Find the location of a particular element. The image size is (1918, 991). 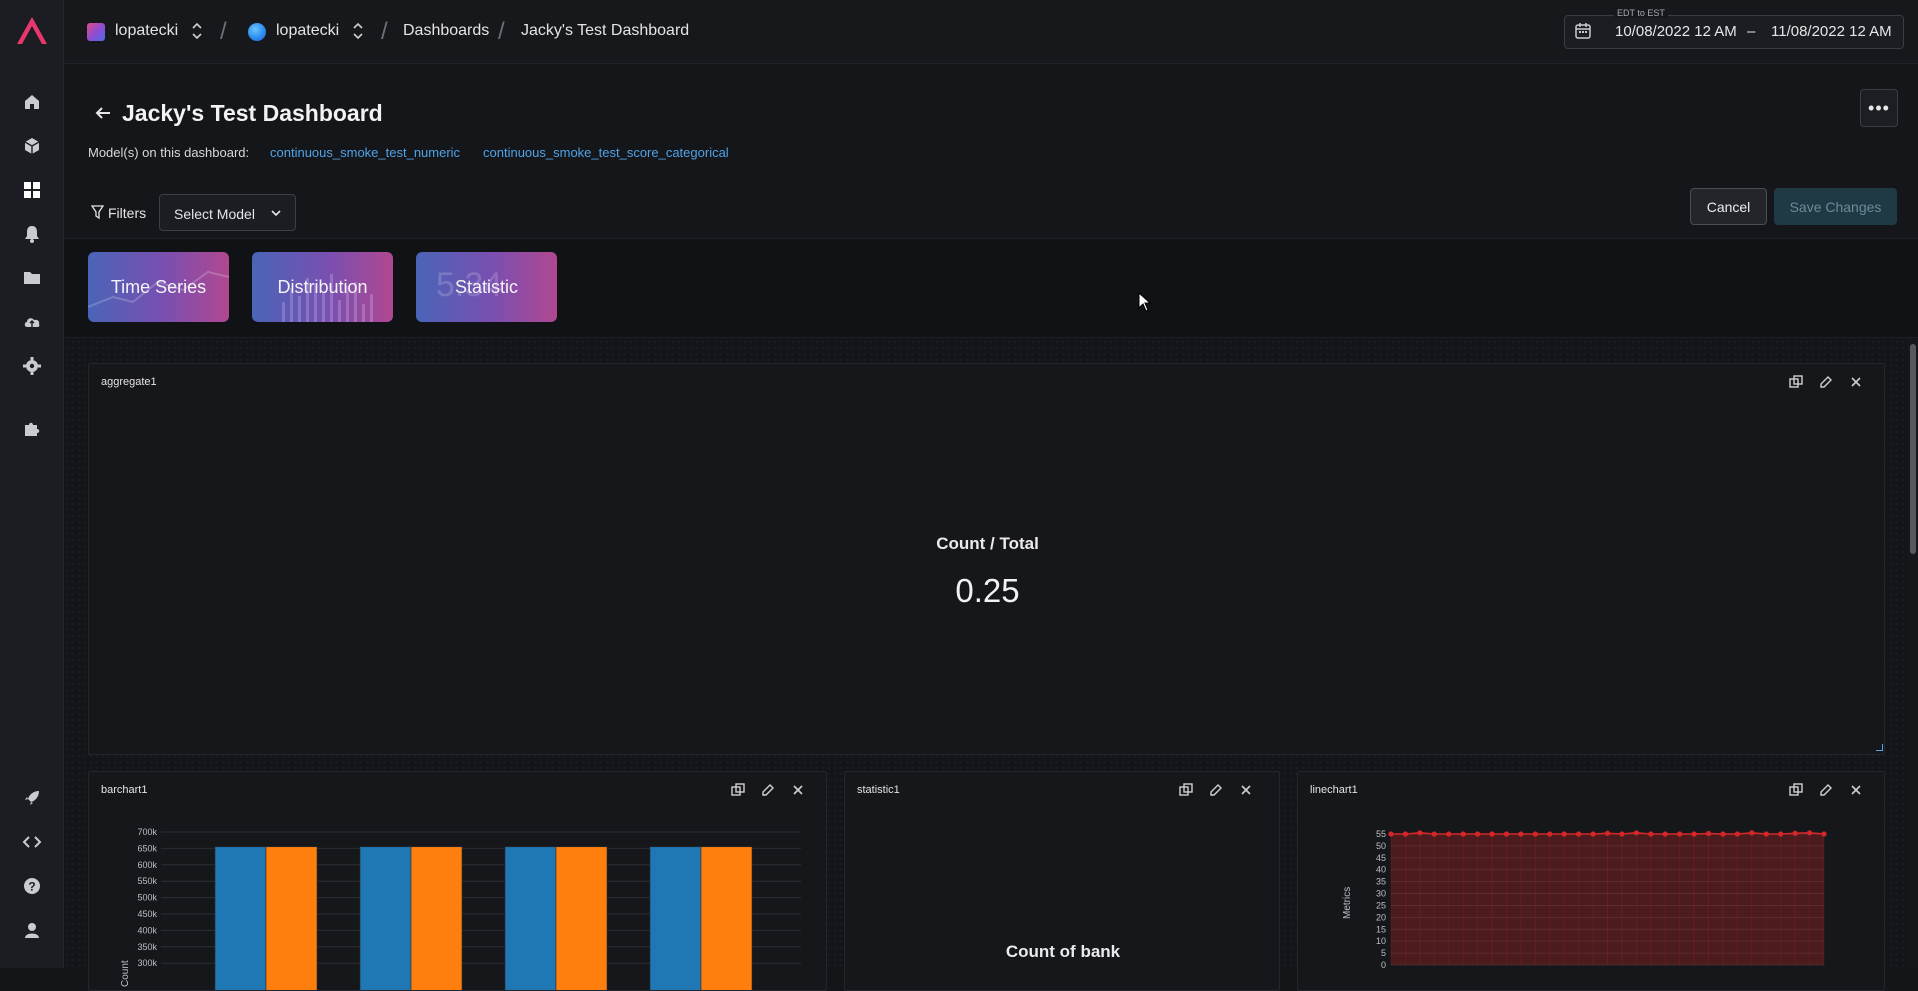

dashboard-icon is located at coordinates (32, 190).